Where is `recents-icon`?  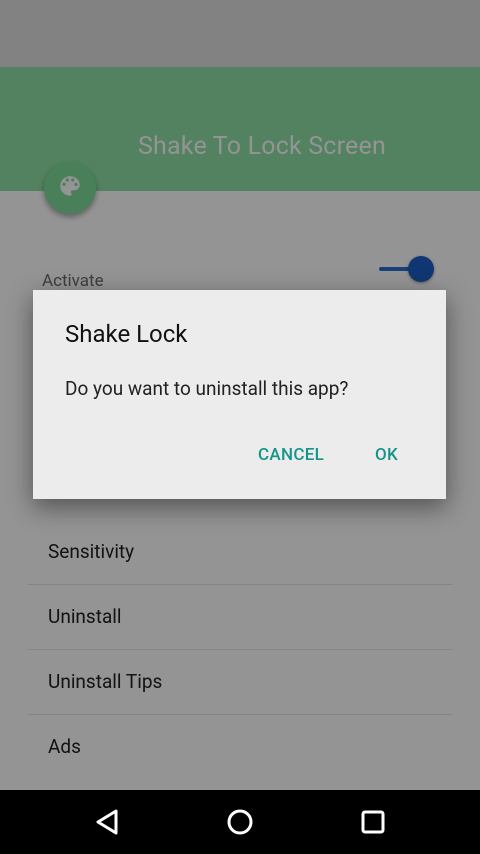 recents-icon is located at coordinates (373, 822).